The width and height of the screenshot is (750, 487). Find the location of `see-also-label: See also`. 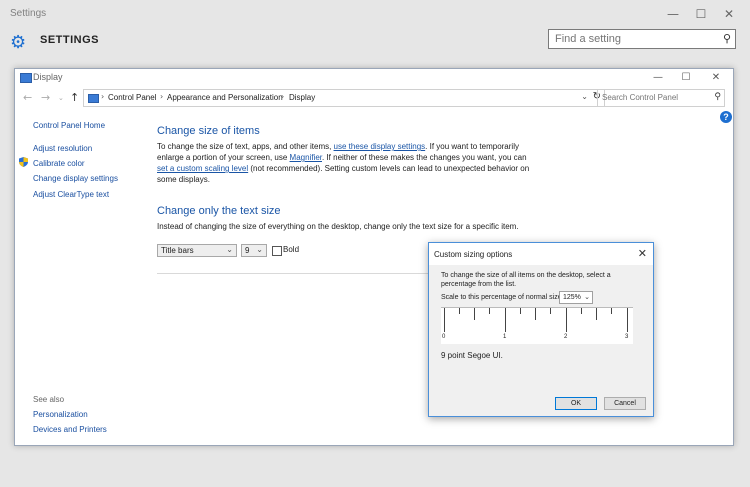

see-also-label: See also is located at coordinates (49, 399).